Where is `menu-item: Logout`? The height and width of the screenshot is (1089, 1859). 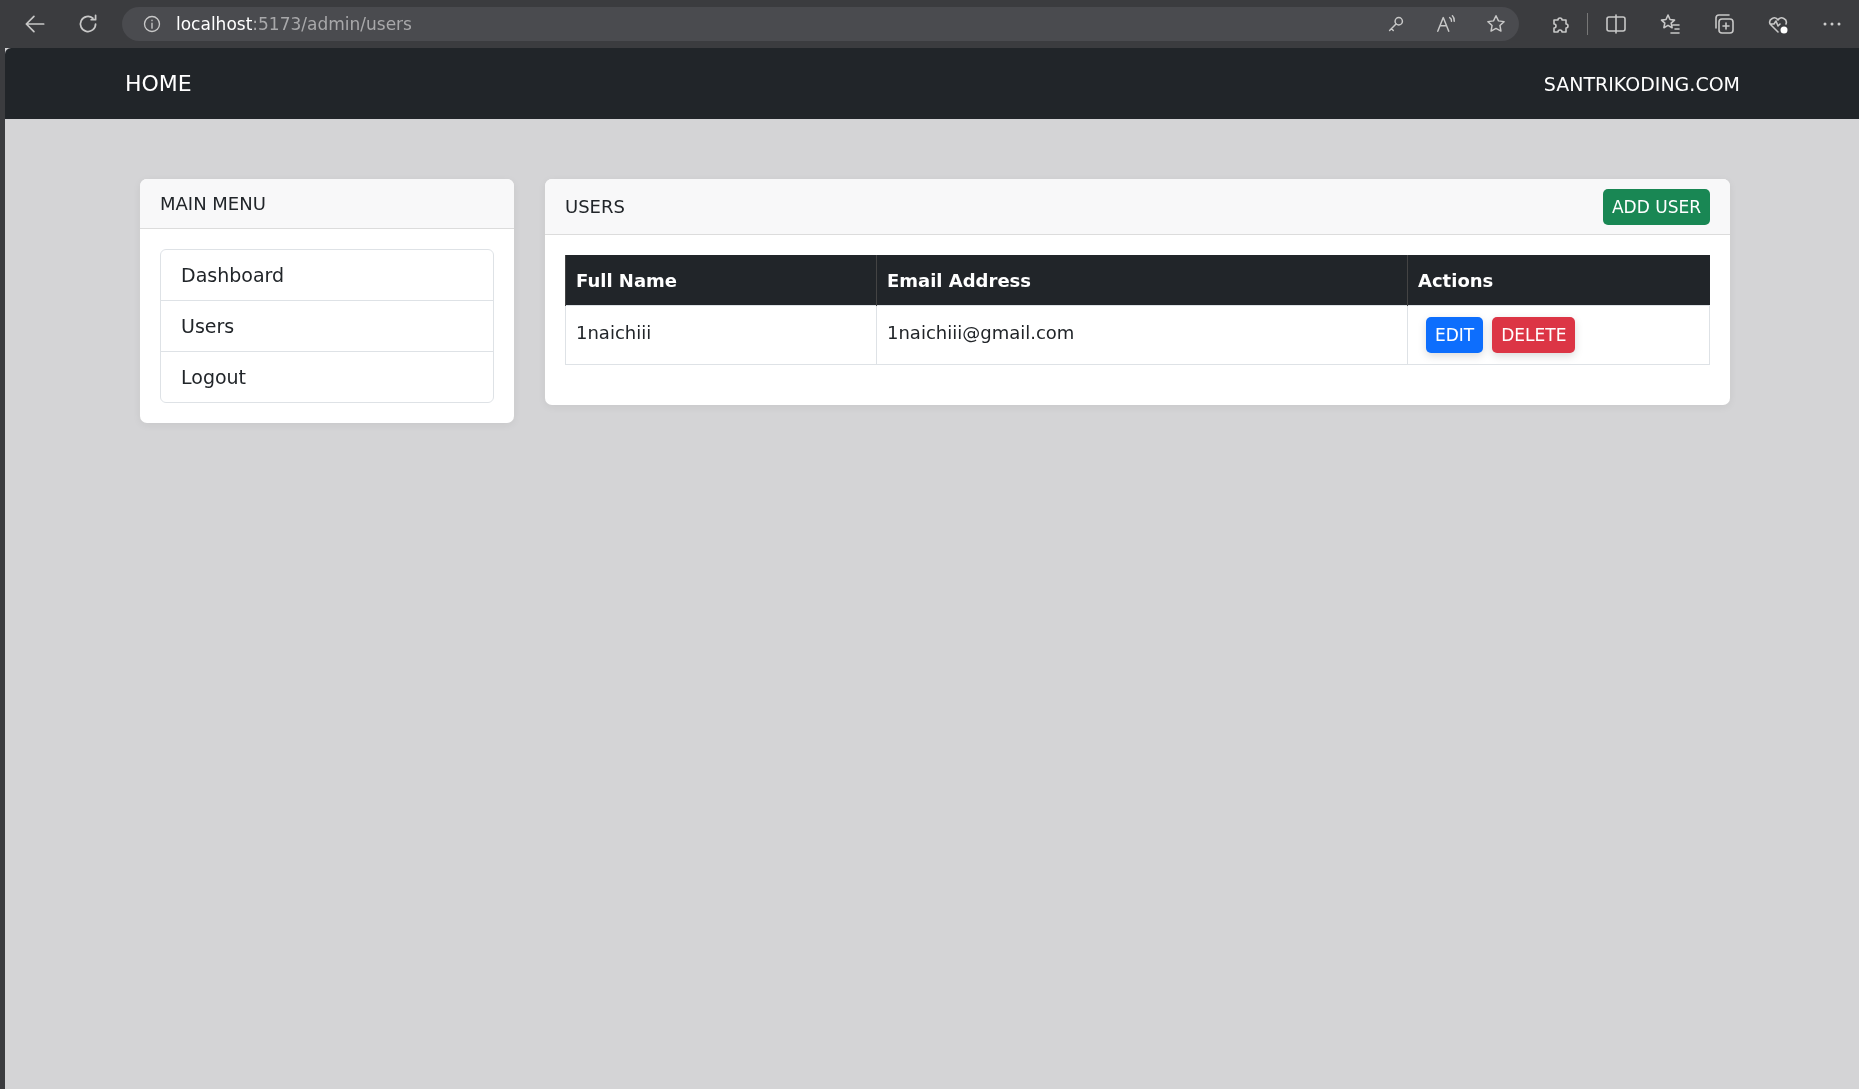
menu-item: Logout is located at coordinates (327, 376).